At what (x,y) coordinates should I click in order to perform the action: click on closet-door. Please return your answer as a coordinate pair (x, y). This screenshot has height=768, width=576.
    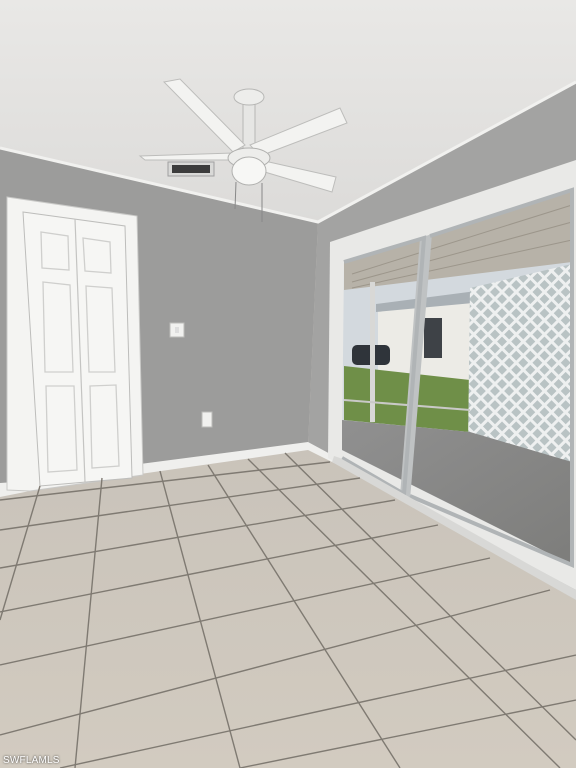
    Looking at the image, I should click on (77, 349).